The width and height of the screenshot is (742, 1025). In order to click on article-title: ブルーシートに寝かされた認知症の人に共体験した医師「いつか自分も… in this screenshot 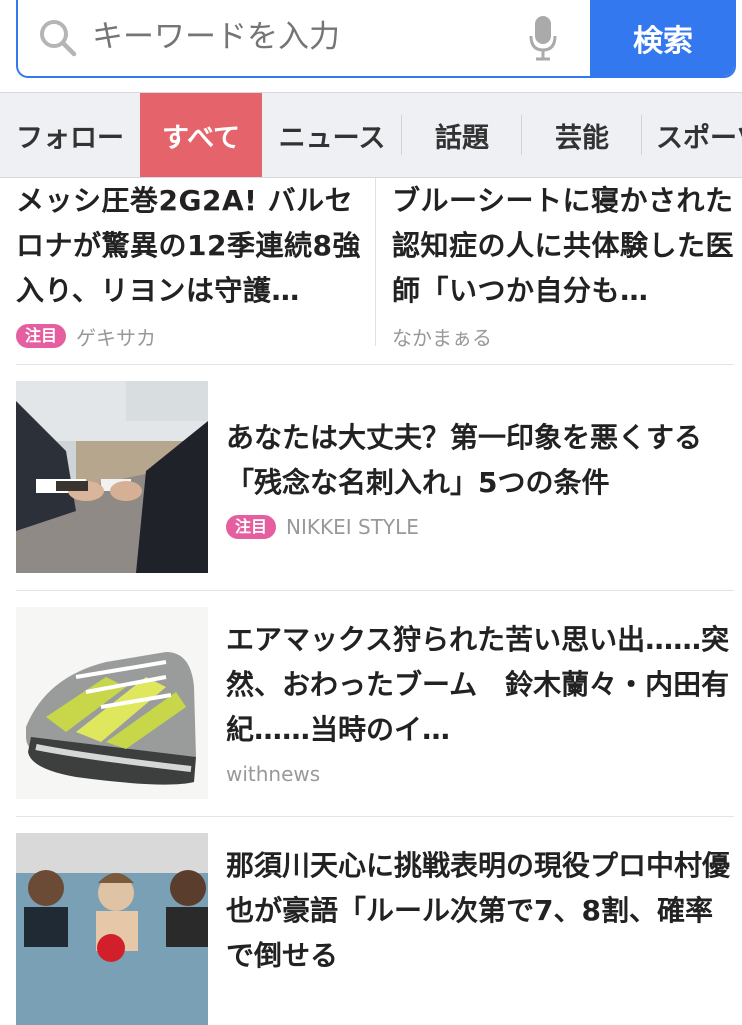, I will do `click(567, 245)`.